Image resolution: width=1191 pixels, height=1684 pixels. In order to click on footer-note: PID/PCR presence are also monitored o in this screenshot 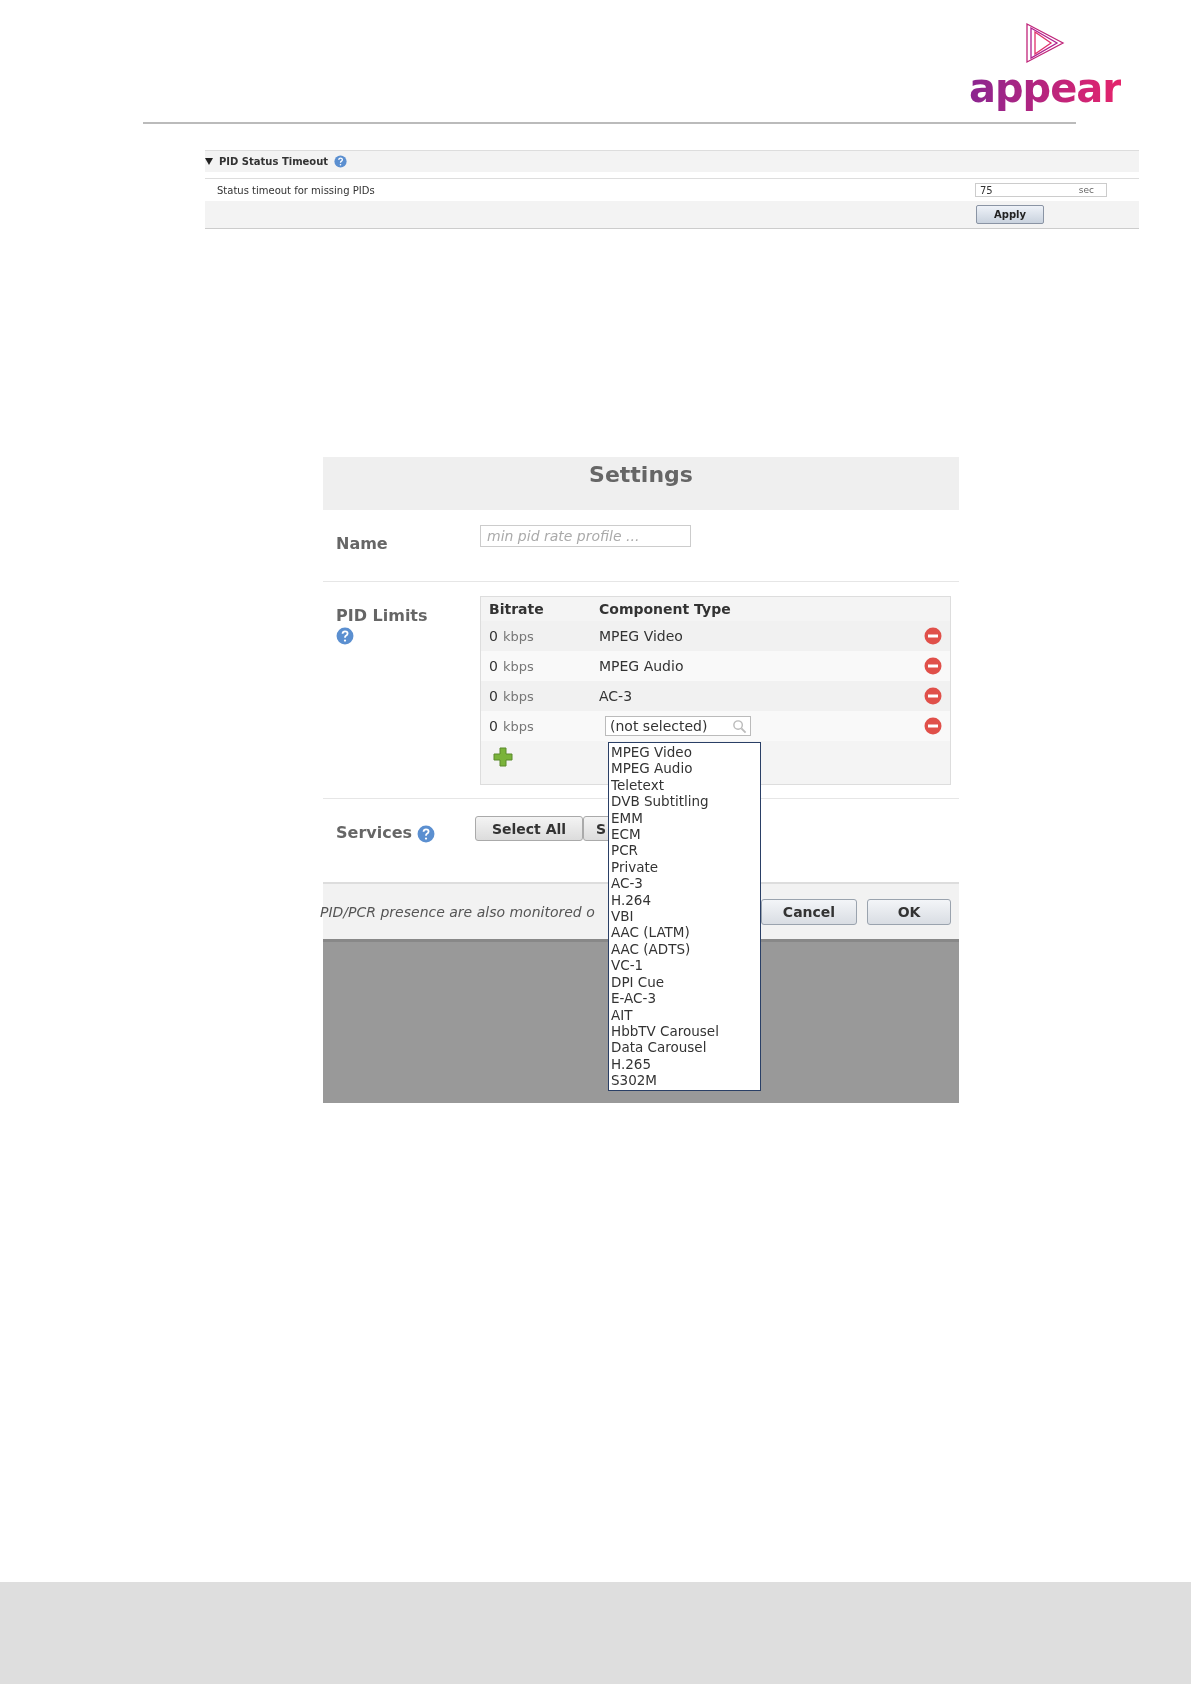, I will do `click(457, 911)`.